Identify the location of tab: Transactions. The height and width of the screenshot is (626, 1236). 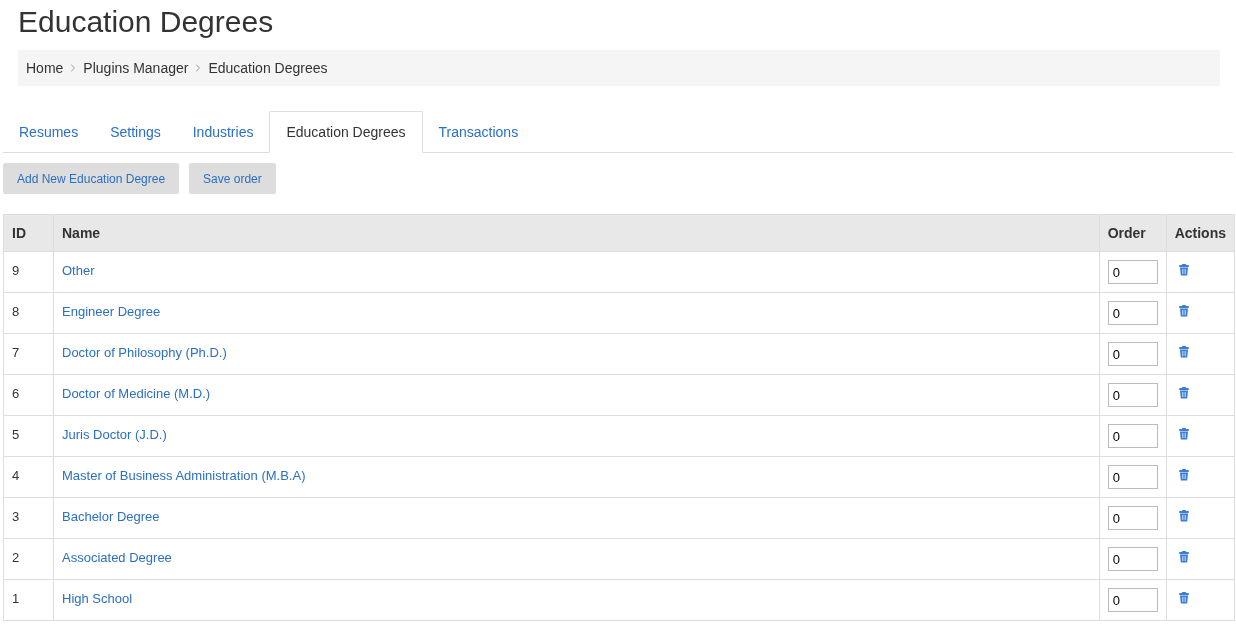
(478, 132).